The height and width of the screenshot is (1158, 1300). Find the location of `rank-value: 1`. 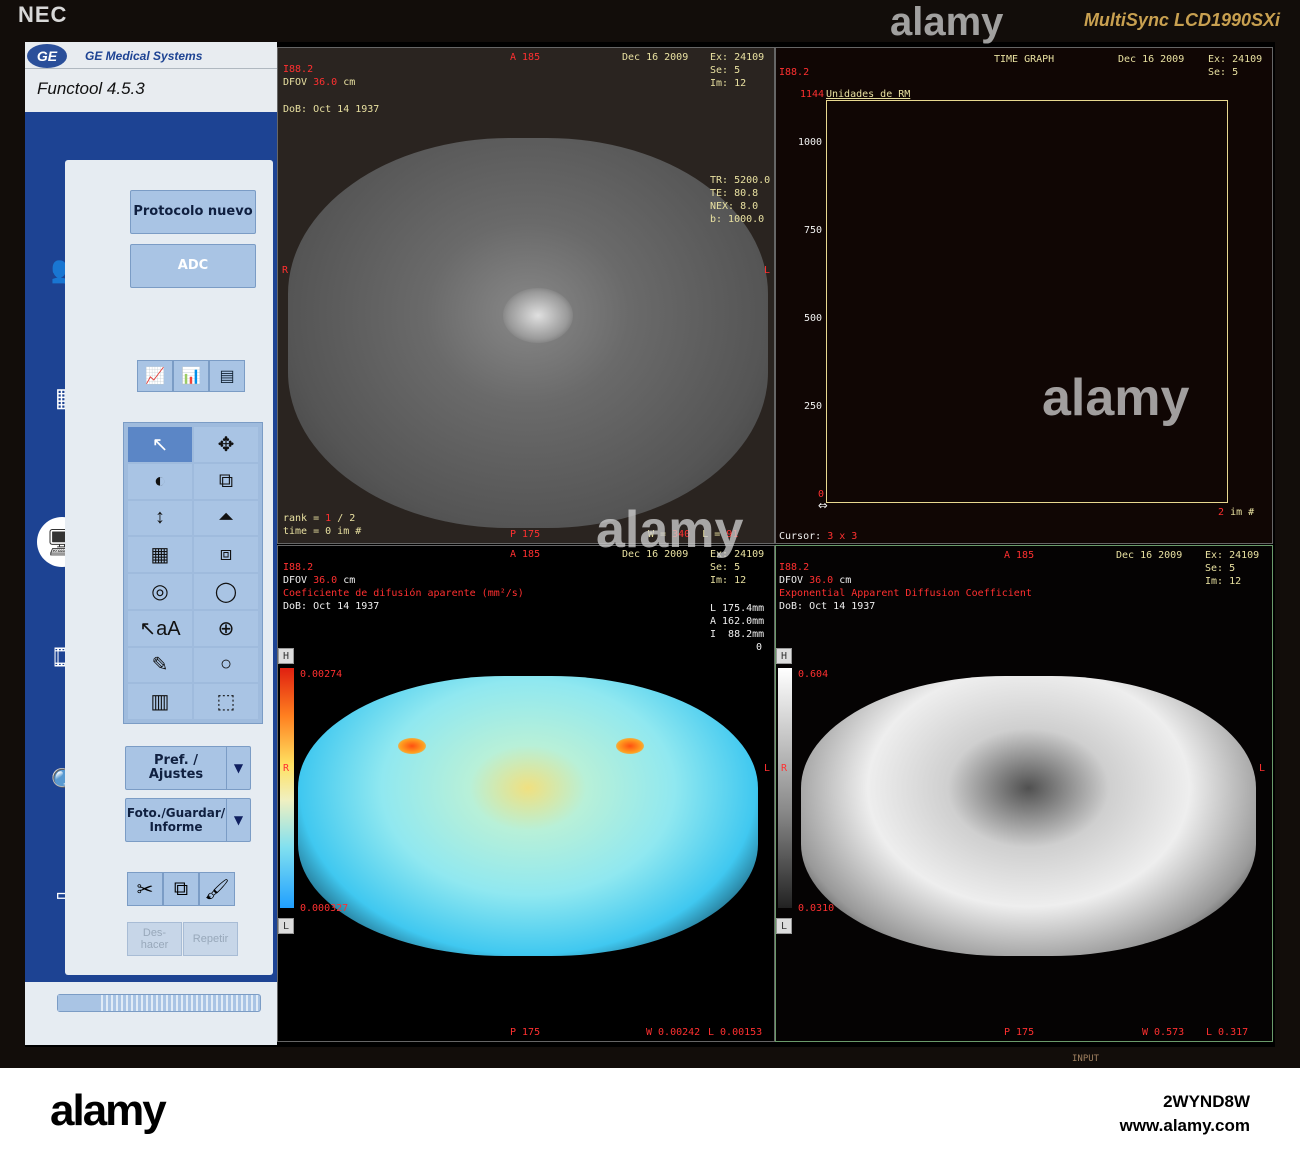

rank-value: 1 is located at coordinates (328, 518).